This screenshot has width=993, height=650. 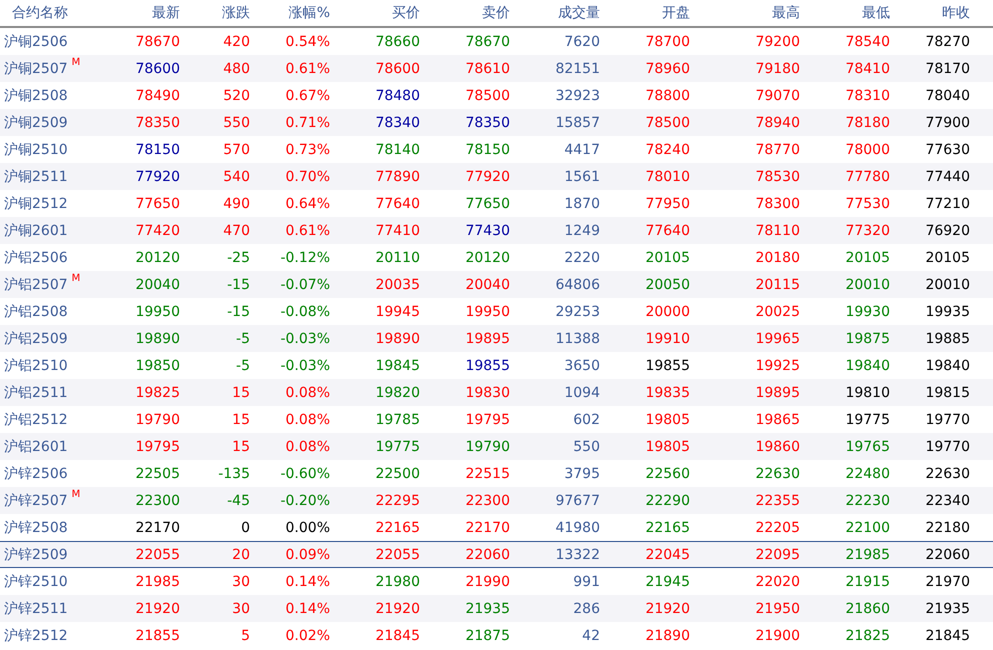 I want to click on table-cell-text: 78600, so click(x=157, y=68).